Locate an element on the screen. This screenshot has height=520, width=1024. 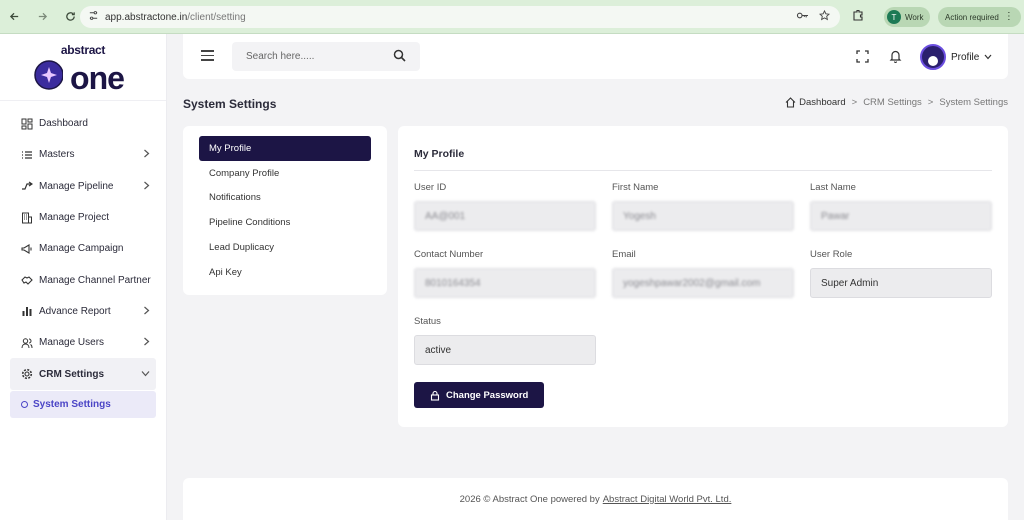
sidebar-item-crm-settings: CRM Settings is located at coordinates (83, 374).